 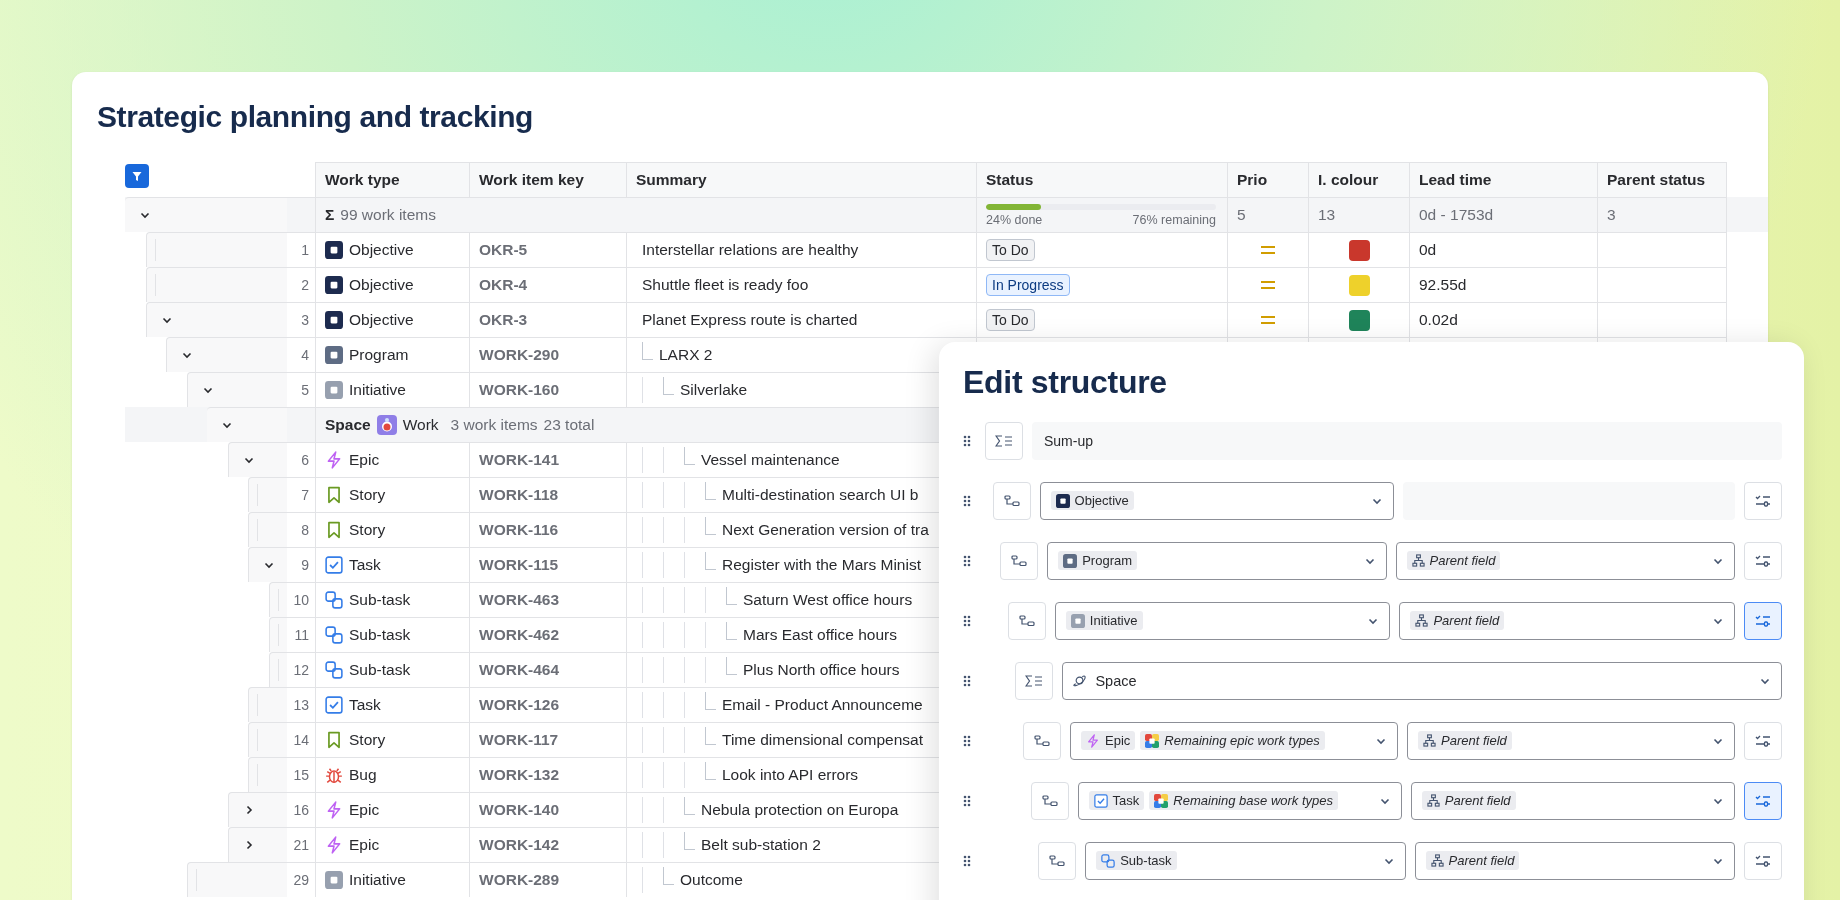 What do you see at coordinates (381, 285) in the screenshot?
I see `work-type: Objective` at bounding box center [381, 285].